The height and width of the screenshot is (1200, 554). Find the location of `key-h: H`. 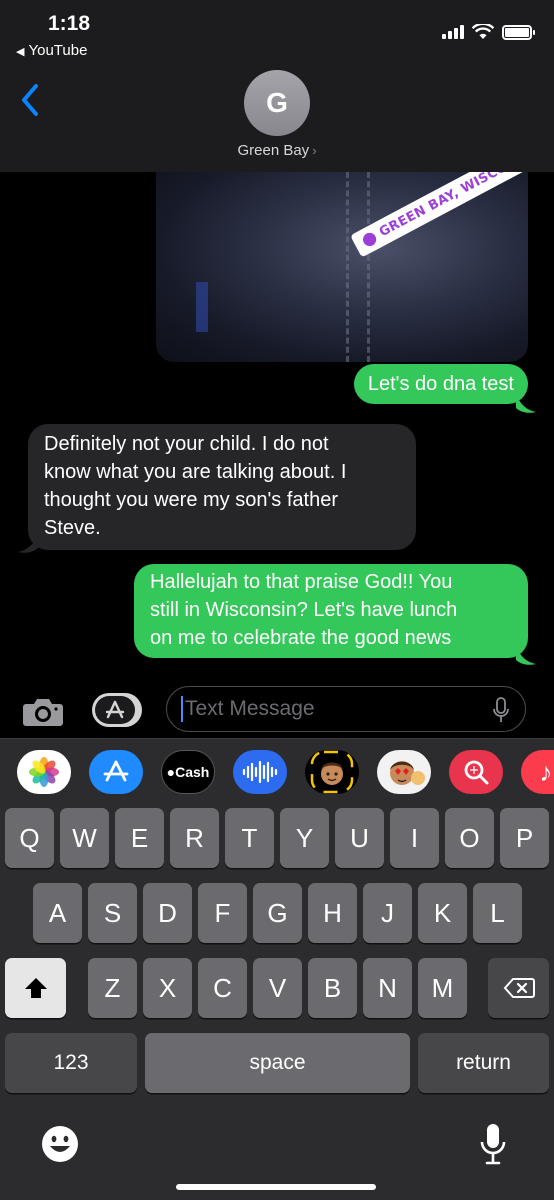

key-h: H is located at coordinates (332, 913).